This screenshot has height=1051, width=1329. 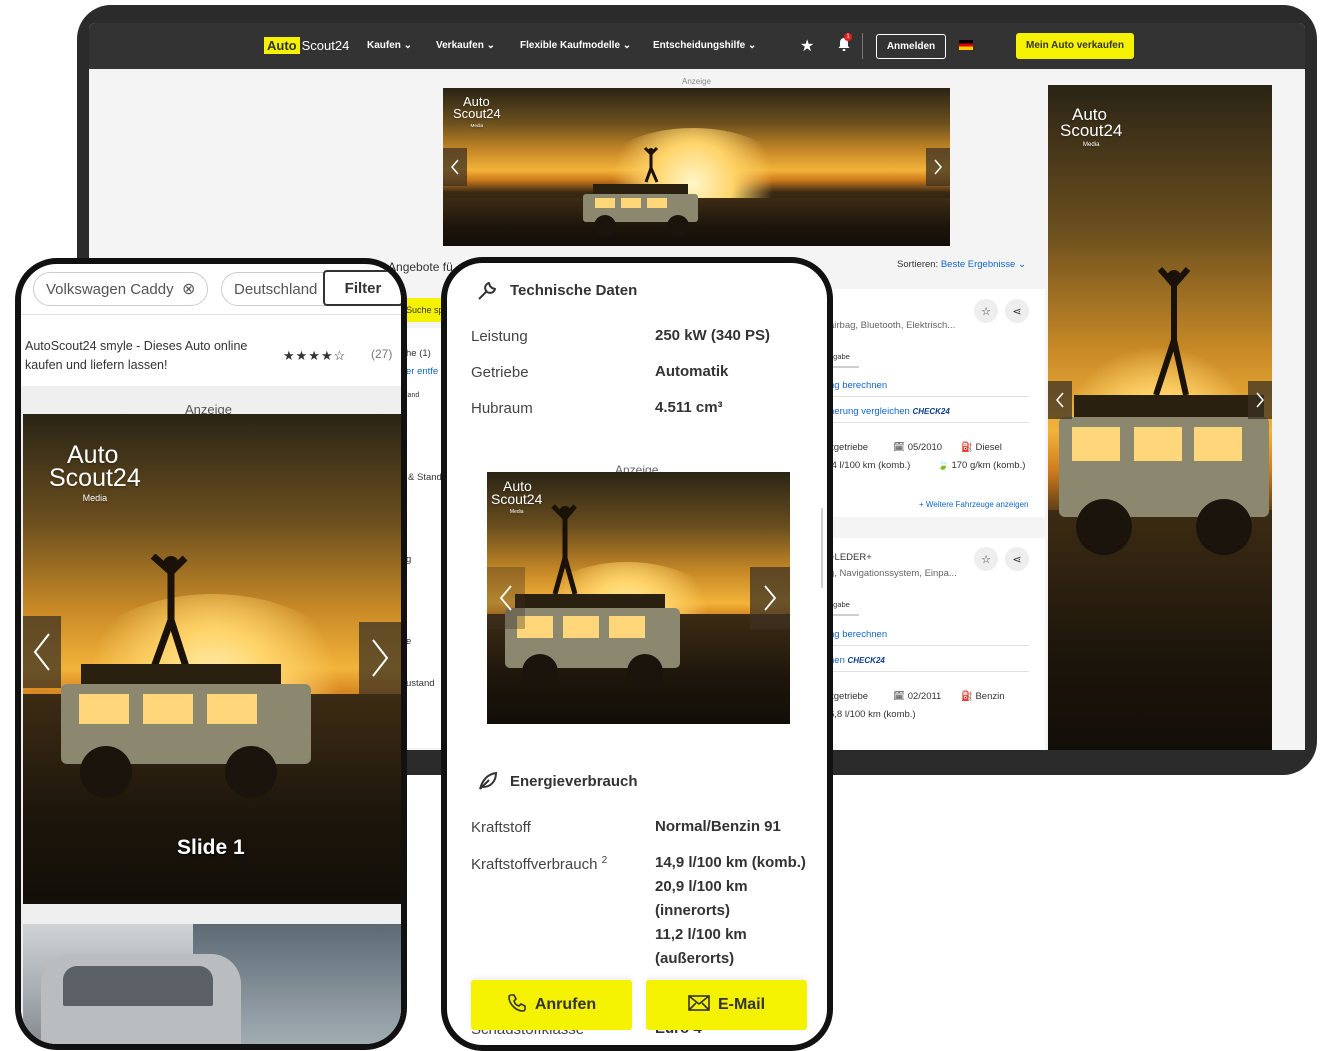 What do you see at coordinates (465, 45) in the screenshot?
I see `nav-verkaufen: Verkaufen ⌄` at bounding box center [465, 45].